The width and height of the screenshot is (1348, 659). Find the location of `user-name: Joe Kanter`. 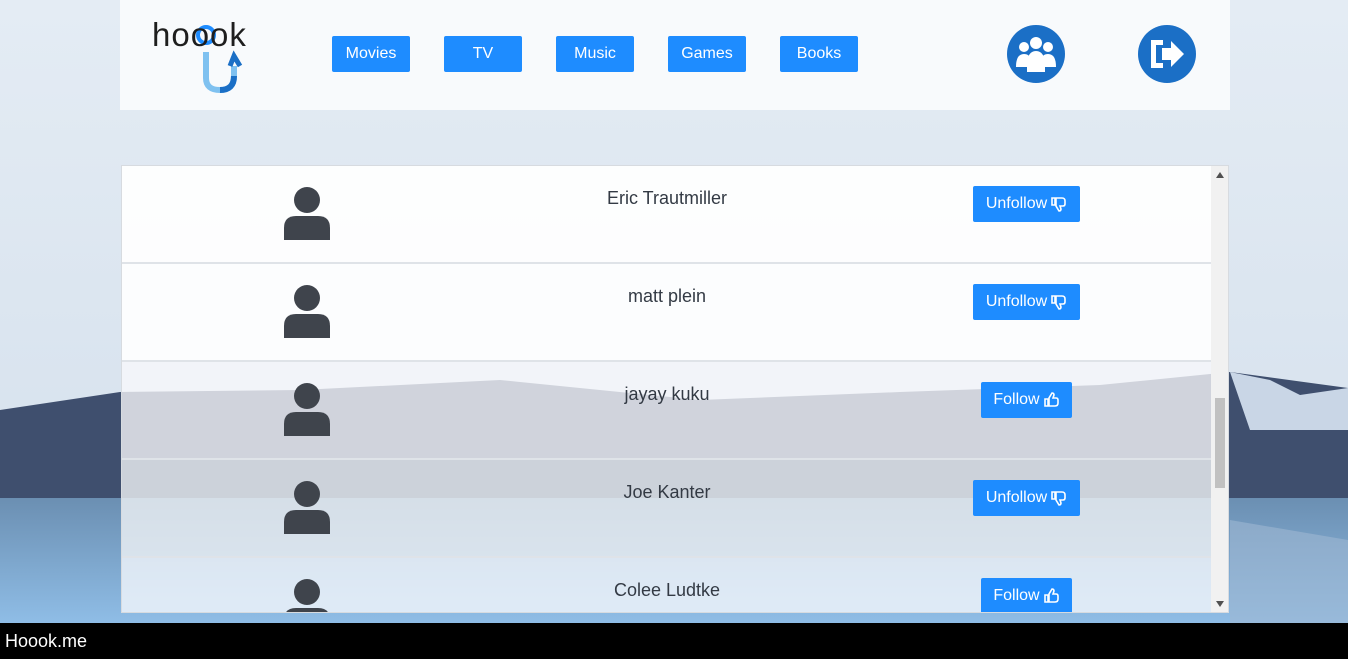

user-name: Joe Kanter is located at coordinates (667, 492).